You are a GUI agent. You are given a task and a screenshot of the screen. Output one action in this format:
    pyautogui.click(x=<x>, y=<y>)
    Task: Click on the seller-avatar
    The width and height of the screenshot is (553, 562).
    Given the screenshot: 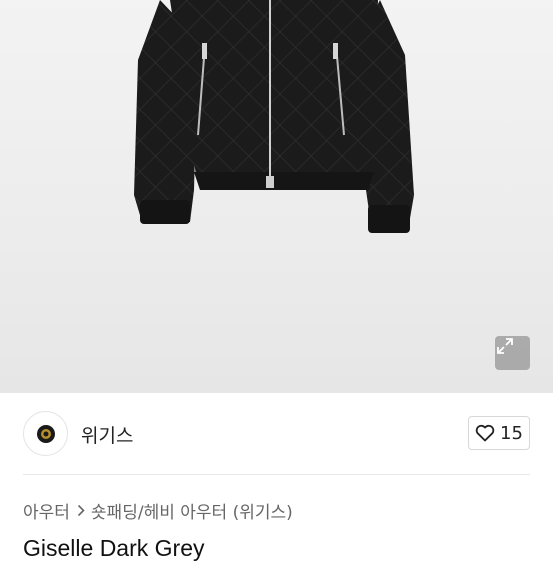 What is the action you would take?
    pyautogui.click(x=45, y=433)
    